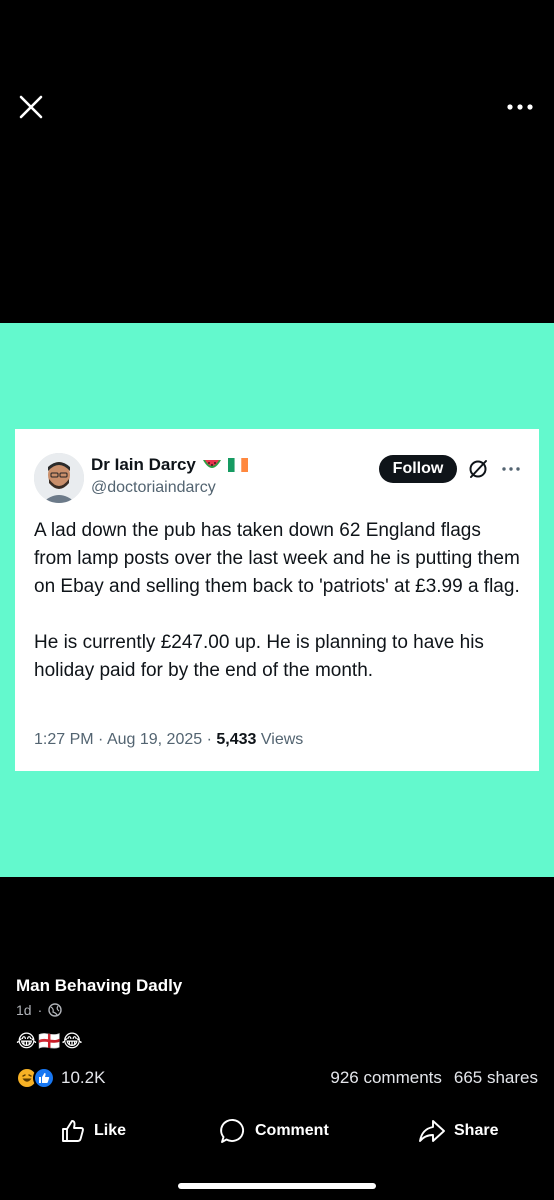 This screenshot has width=554, height=1200. Describe the element at coordinates (24, 1010) in the screenshot. I see `post-age: 1d` at that location.